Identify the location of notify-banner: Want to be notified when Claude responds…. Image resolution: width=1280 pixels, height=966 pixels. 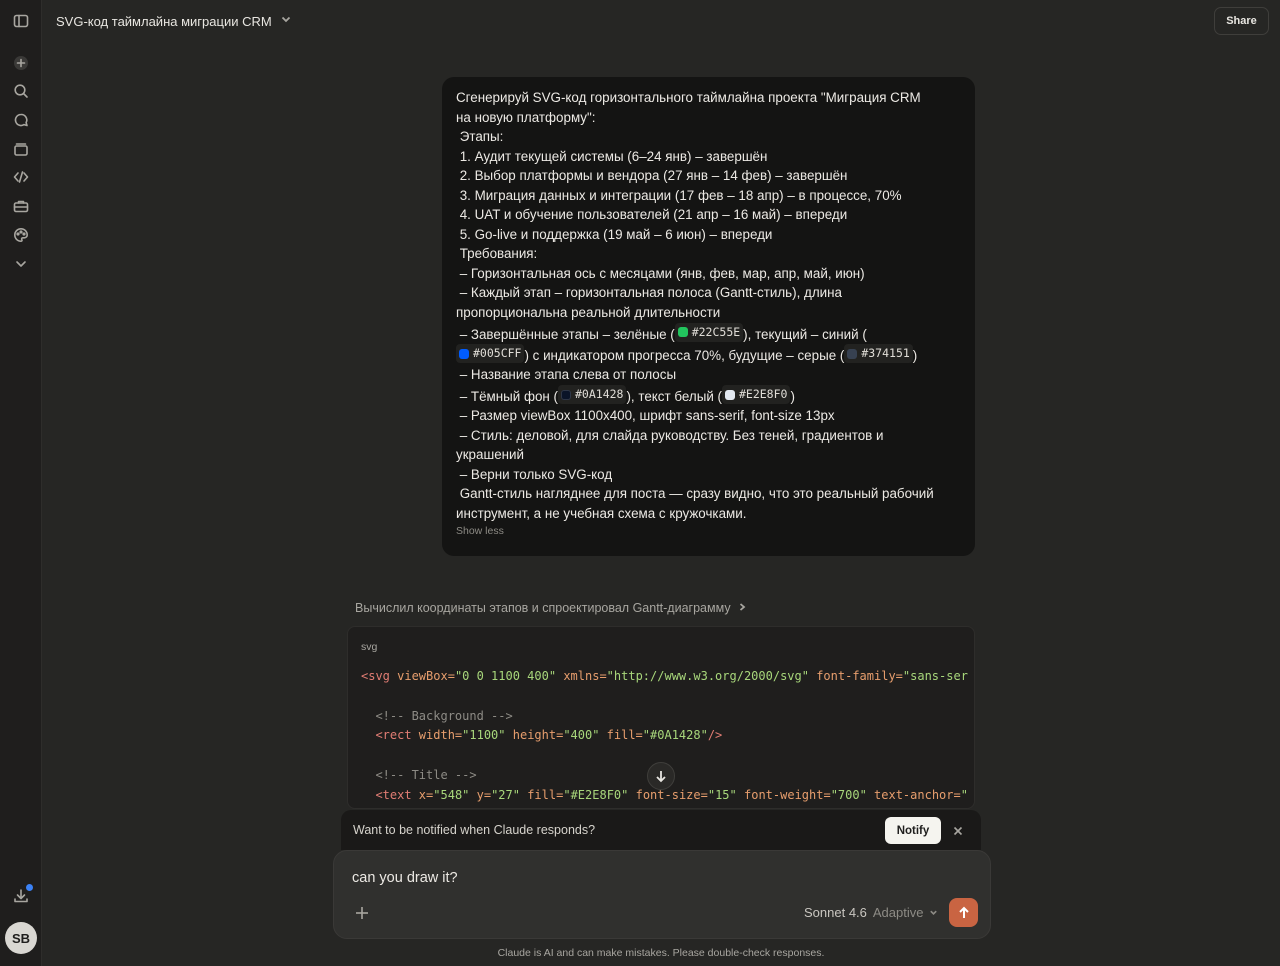
(661, 830).